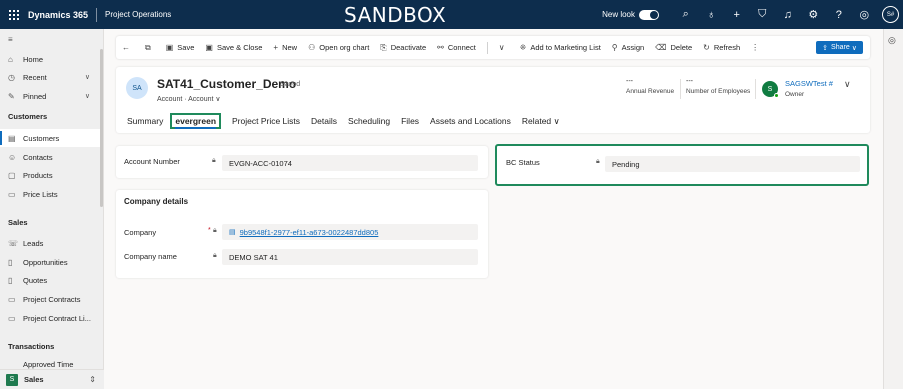 The image size is (903, 389). What do you see at coordinates (732, 164) in the screenshot?
I see `bc-status-field: Pending` at bounding box center [732, 164].